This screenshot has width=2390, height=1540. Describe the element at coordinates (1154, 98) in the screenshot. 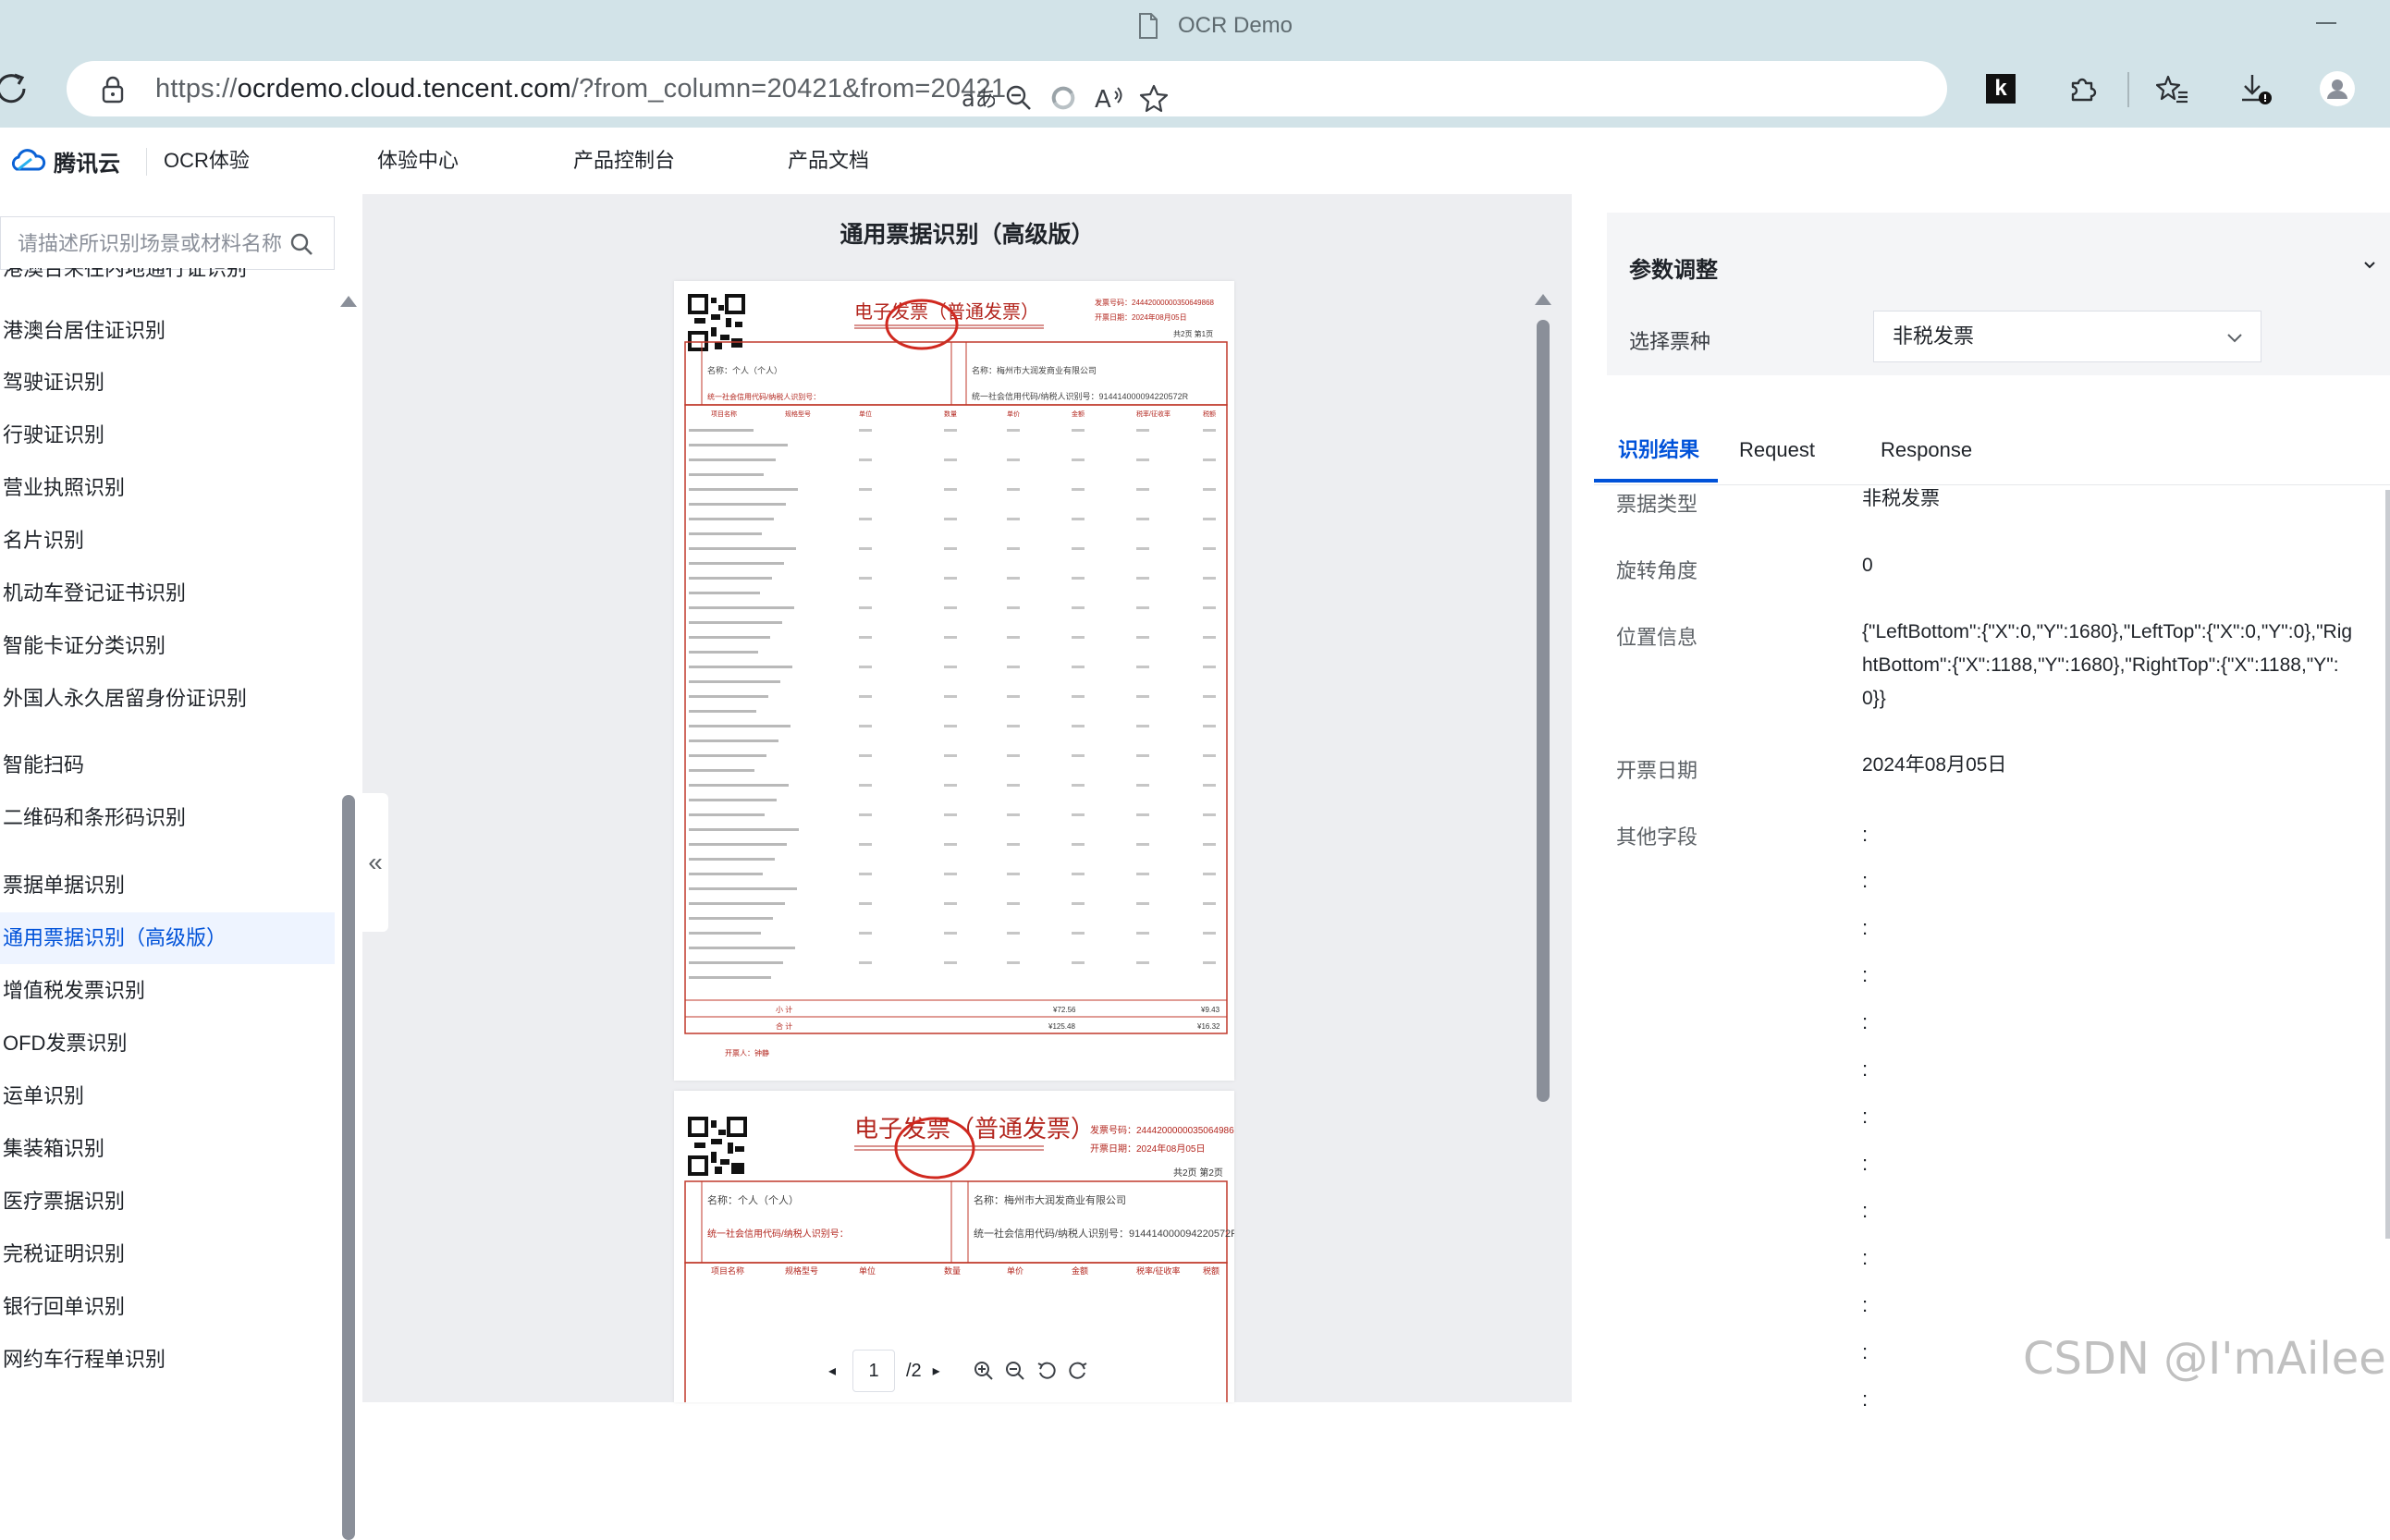

I see `favorite-star-icon` at that location.